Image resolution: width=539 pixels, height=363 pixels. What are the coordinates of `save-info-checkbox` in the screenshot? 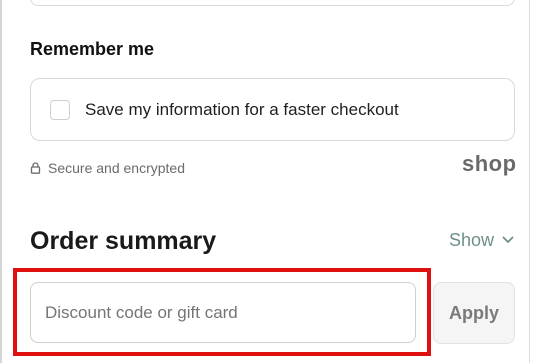 It's located at (60, 109).